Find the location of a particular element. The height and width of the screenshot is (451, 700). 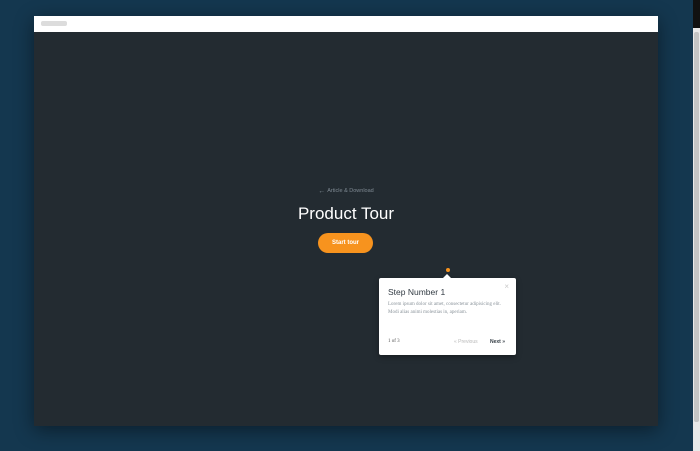

tooltip-title: Step Number 1 is located at coordinates (417, 292).